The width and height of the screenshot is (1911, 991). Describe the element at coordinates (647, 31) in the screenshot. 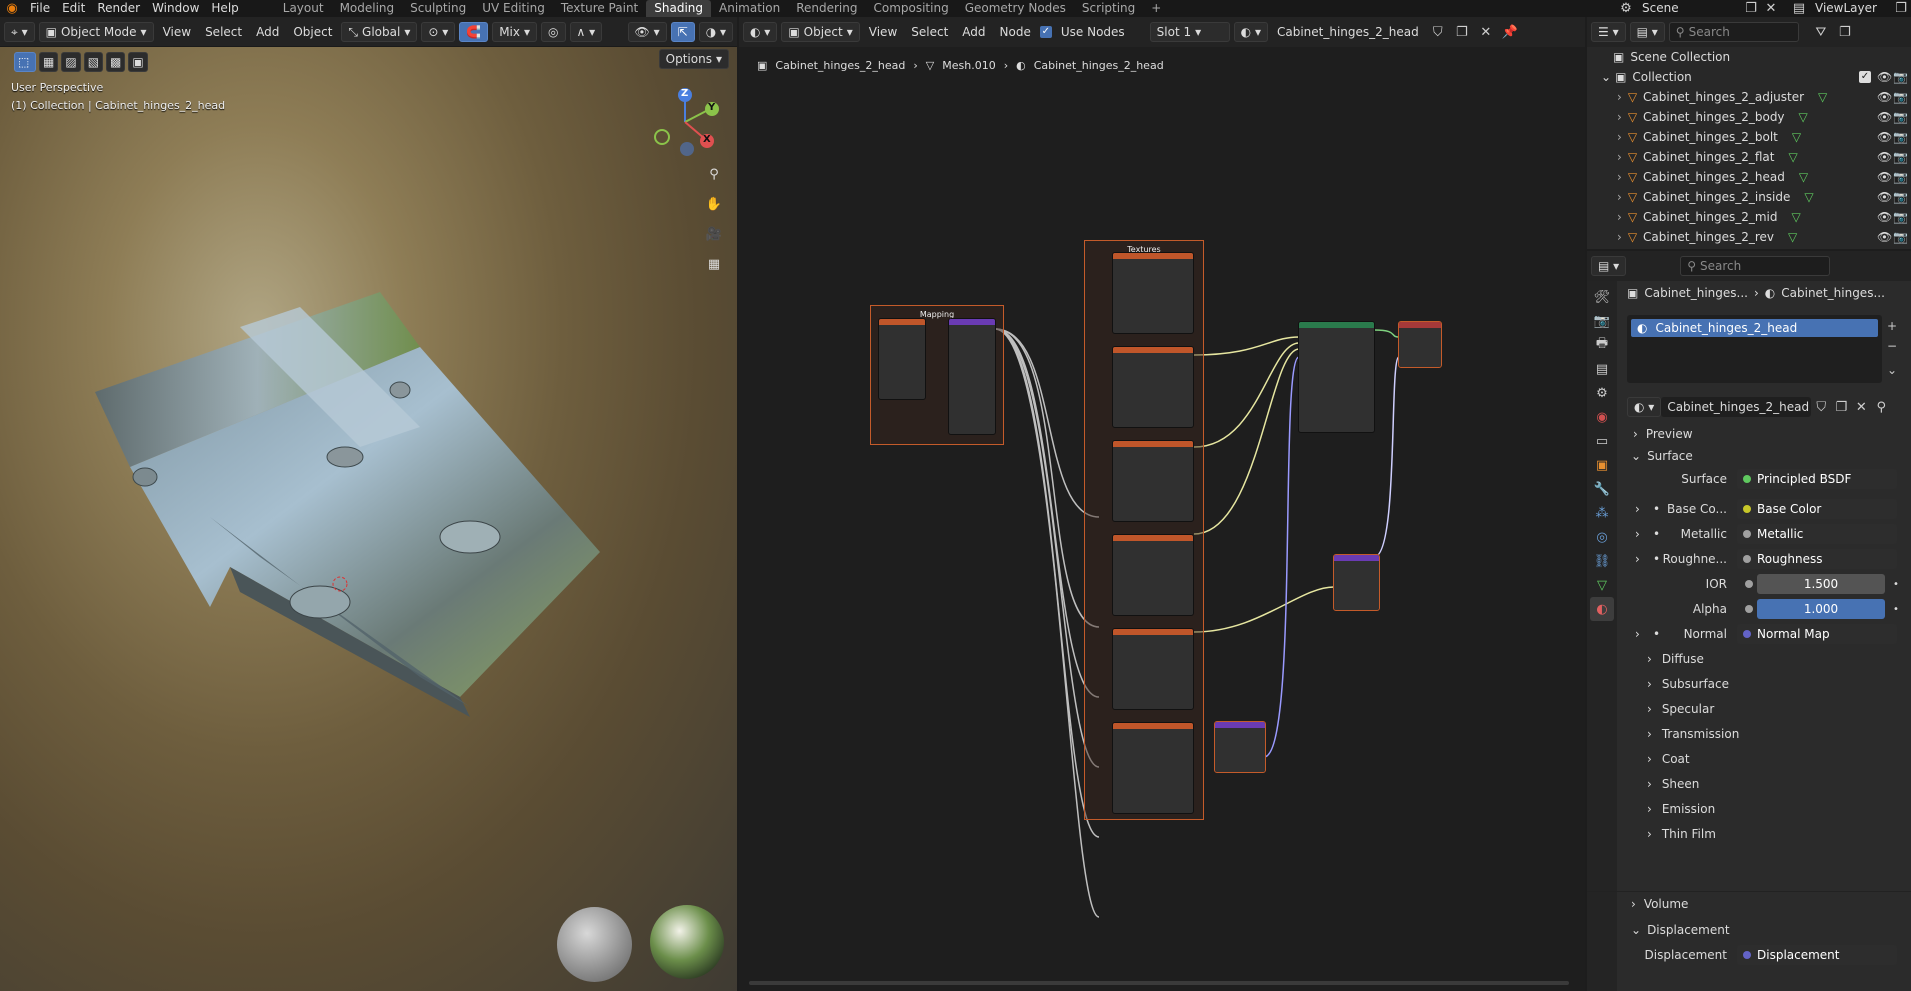

I see `visibility-dropdown: 👁 ▾` at that location.